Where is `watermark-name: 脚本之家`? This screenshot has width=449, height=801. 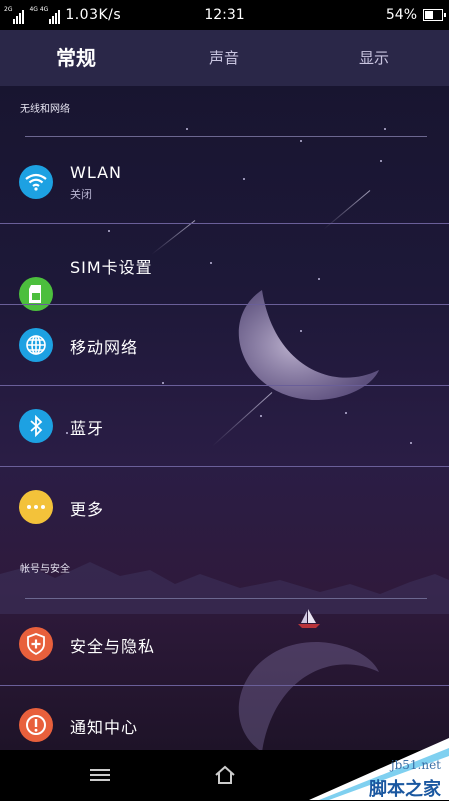 watermark-name: 脚本之家 is located at coordinates (405, 789).